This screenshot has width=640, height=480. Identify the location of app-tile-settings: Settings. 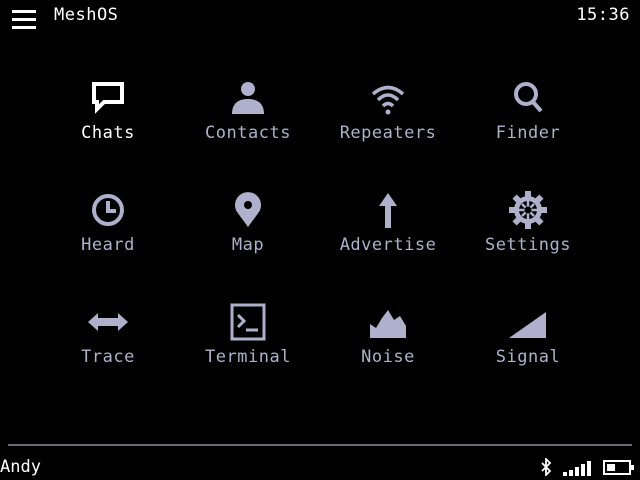
(528, 230).